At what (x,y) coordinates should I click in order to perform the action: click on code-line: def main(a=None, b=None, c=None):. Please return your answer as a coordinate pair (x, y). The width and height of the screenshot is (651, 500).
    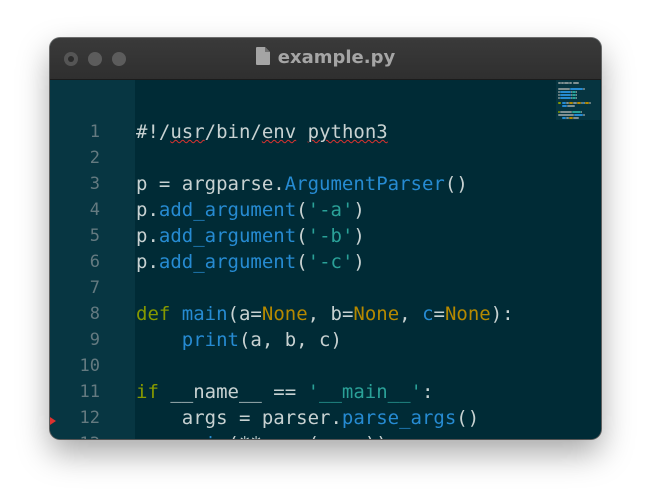
    Looking at the image, I should click on (325, 314).